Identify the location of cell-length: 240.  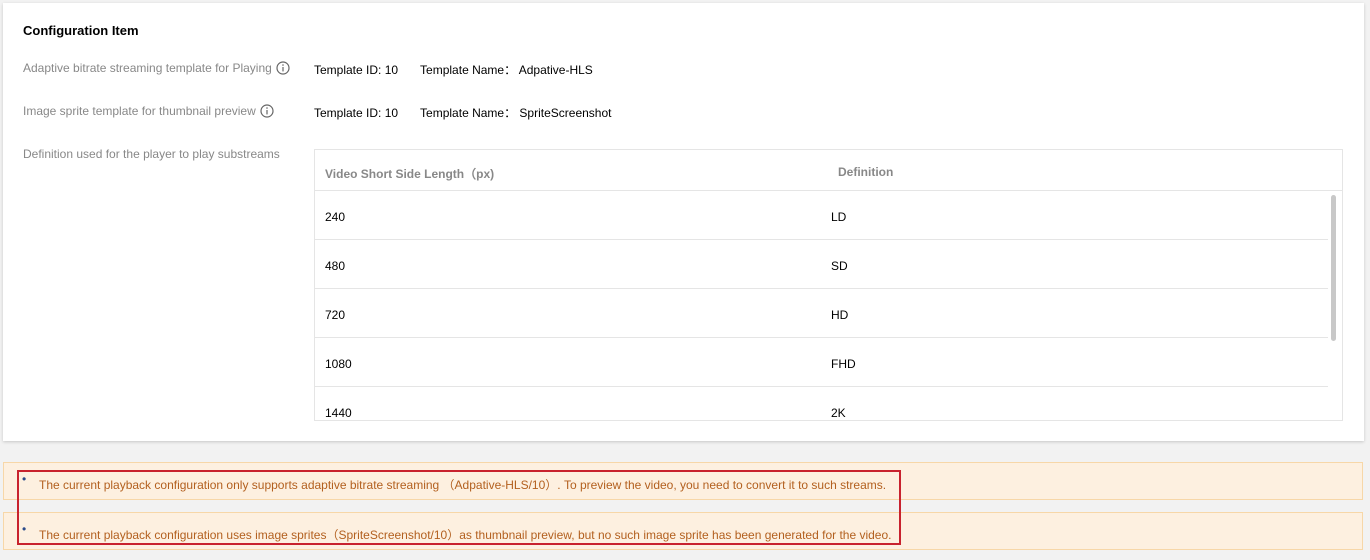
(335, 217).